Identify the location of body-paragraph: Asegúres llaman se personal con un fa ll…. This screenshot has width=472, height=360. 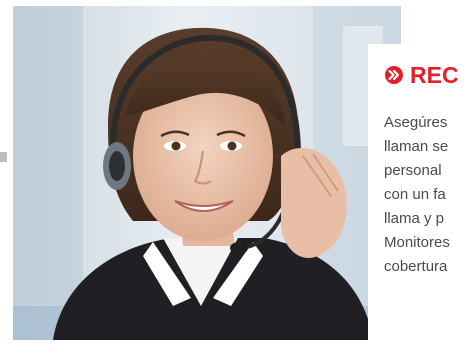
(428, 195).